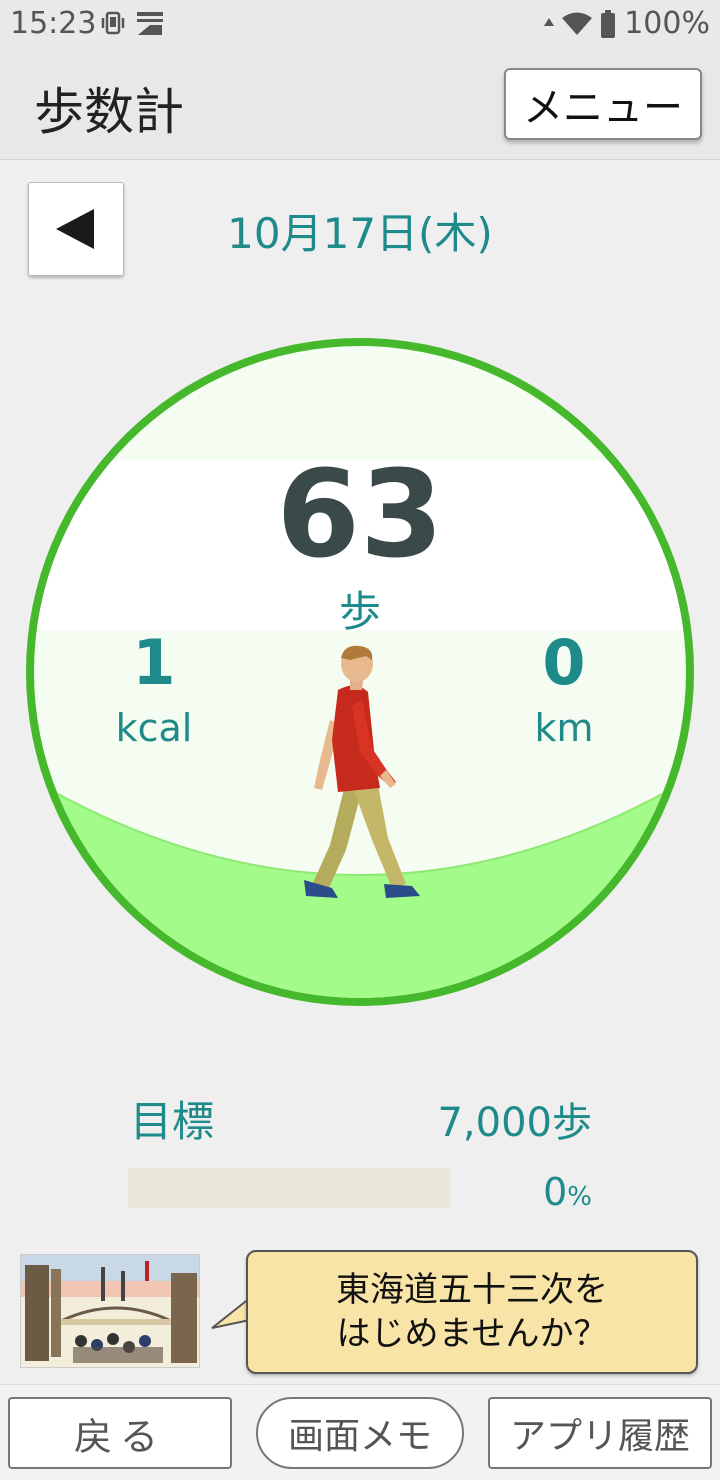  Describe the element at coordinates (109, 112) in the screenshot. I see `page-title: 歩数計` at that location.